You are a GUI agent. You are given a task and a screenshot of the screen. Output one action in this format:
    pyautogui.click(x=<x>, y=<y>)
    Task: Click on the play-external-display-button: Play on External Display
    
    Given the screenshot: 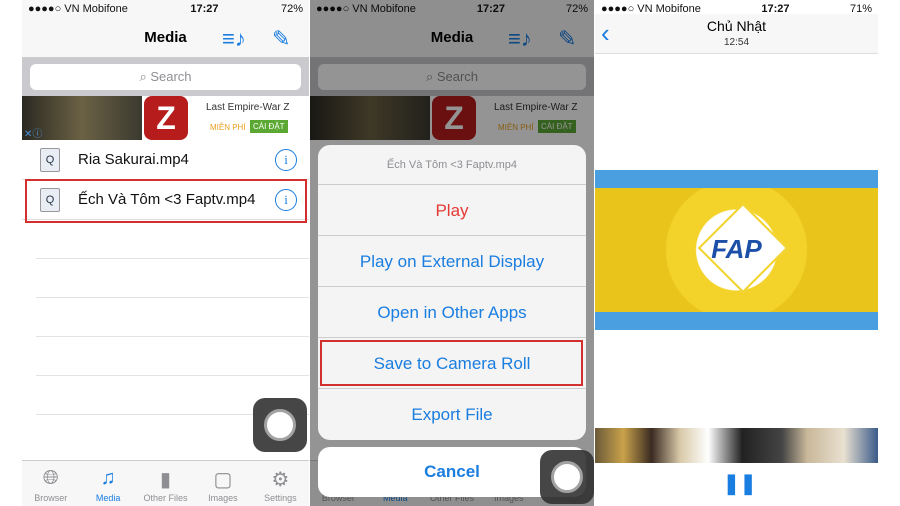 What is the action you would take?
    pyautogui.click(x=452, y=261)
    